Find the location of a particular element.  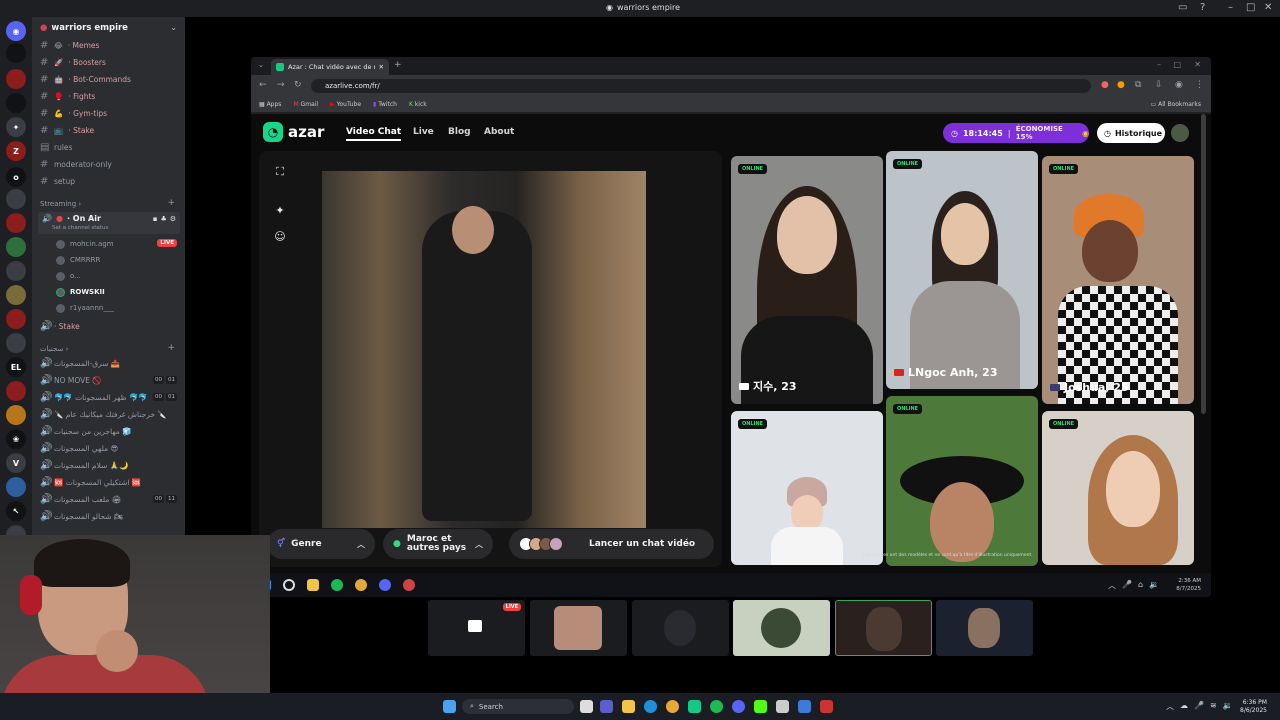

forward-icon: → is located at coordinates (281, 85).